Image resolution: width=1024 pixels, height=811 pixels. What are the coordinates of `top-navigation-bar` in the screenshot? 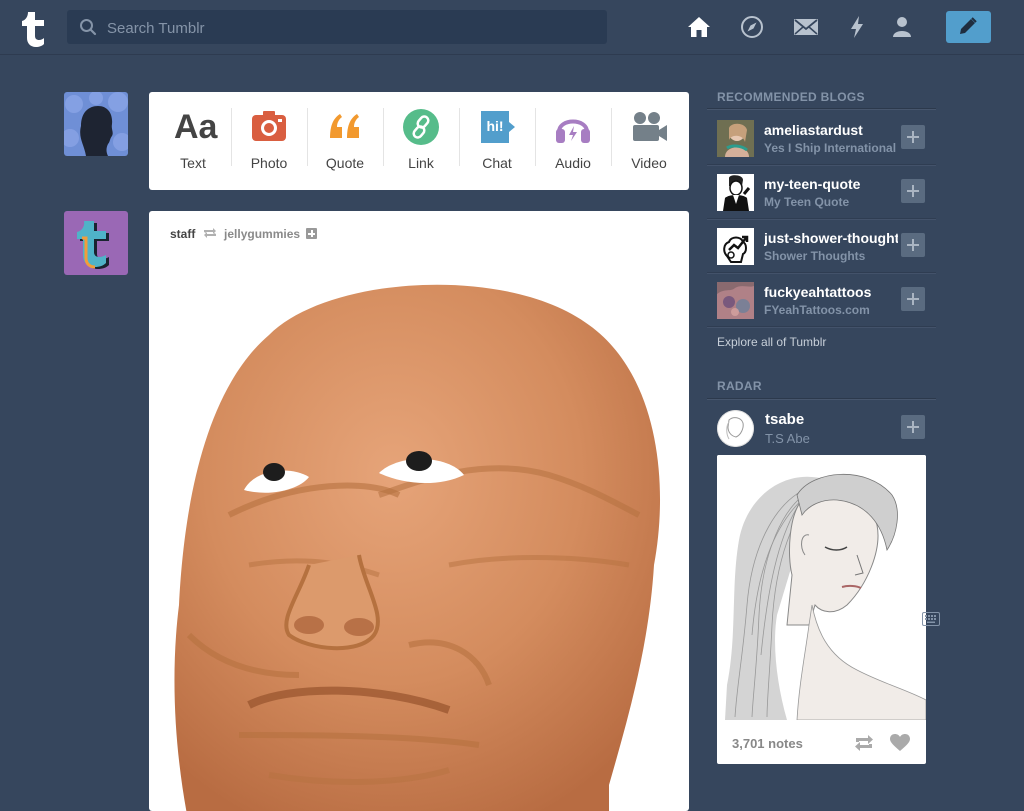 It's located at (512, 27).